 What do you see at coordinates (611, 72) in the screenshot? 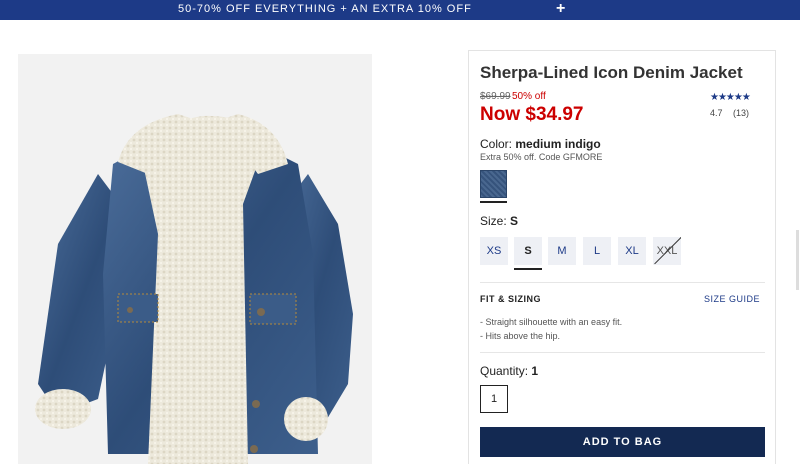
I see `product-title: Sherpa-Lined Icon Denim Jacket` at bounding box center [611, 72].